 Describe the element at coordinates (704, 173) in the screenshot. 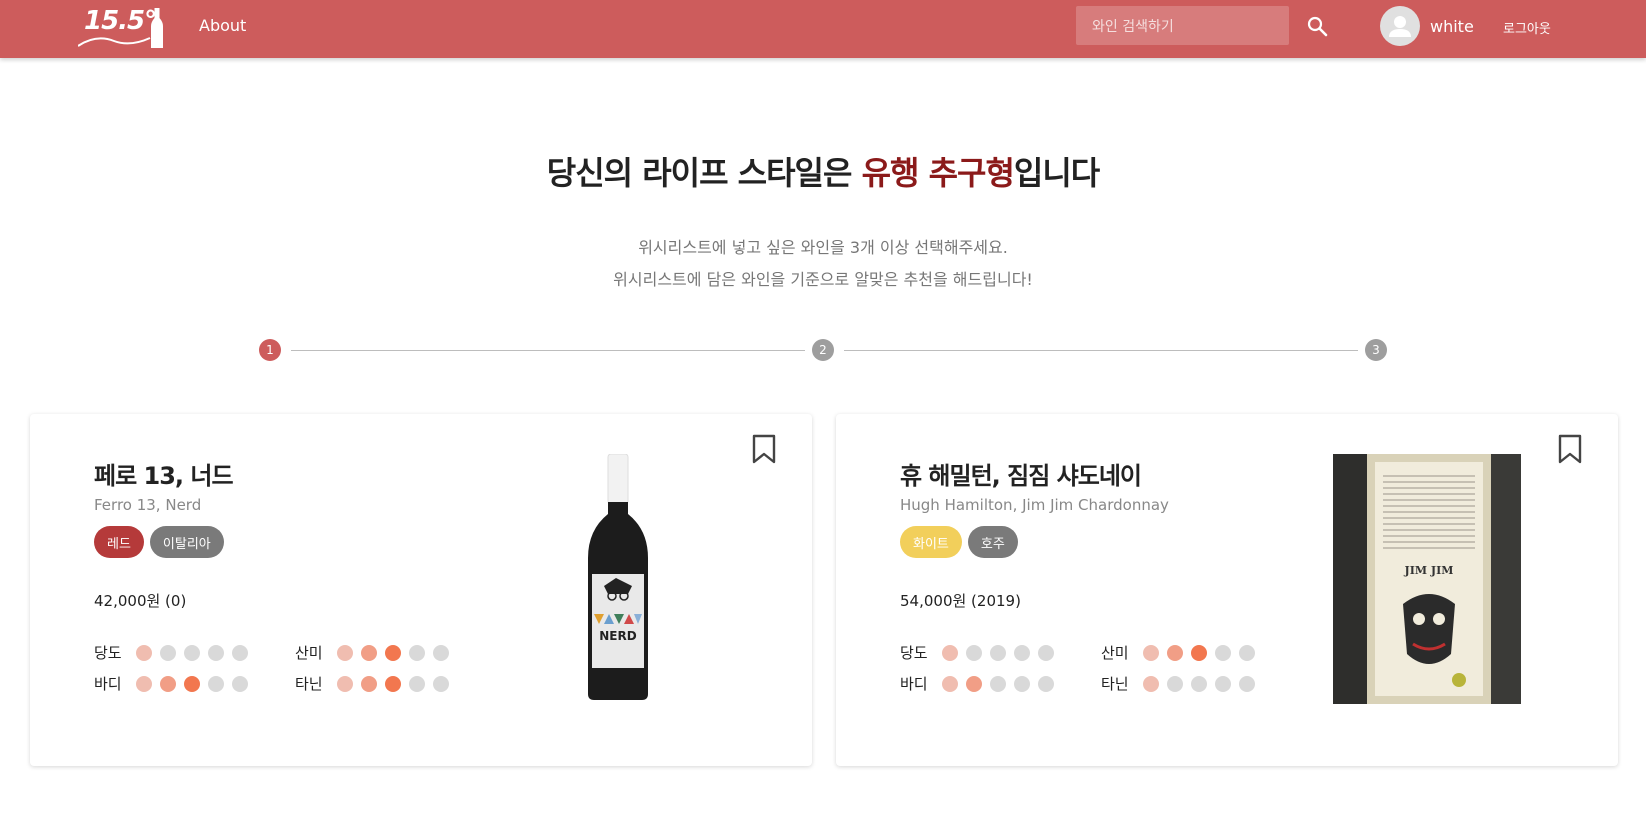

I see `page-title-prefix: 당신의 라이프 스타일은` at that location.